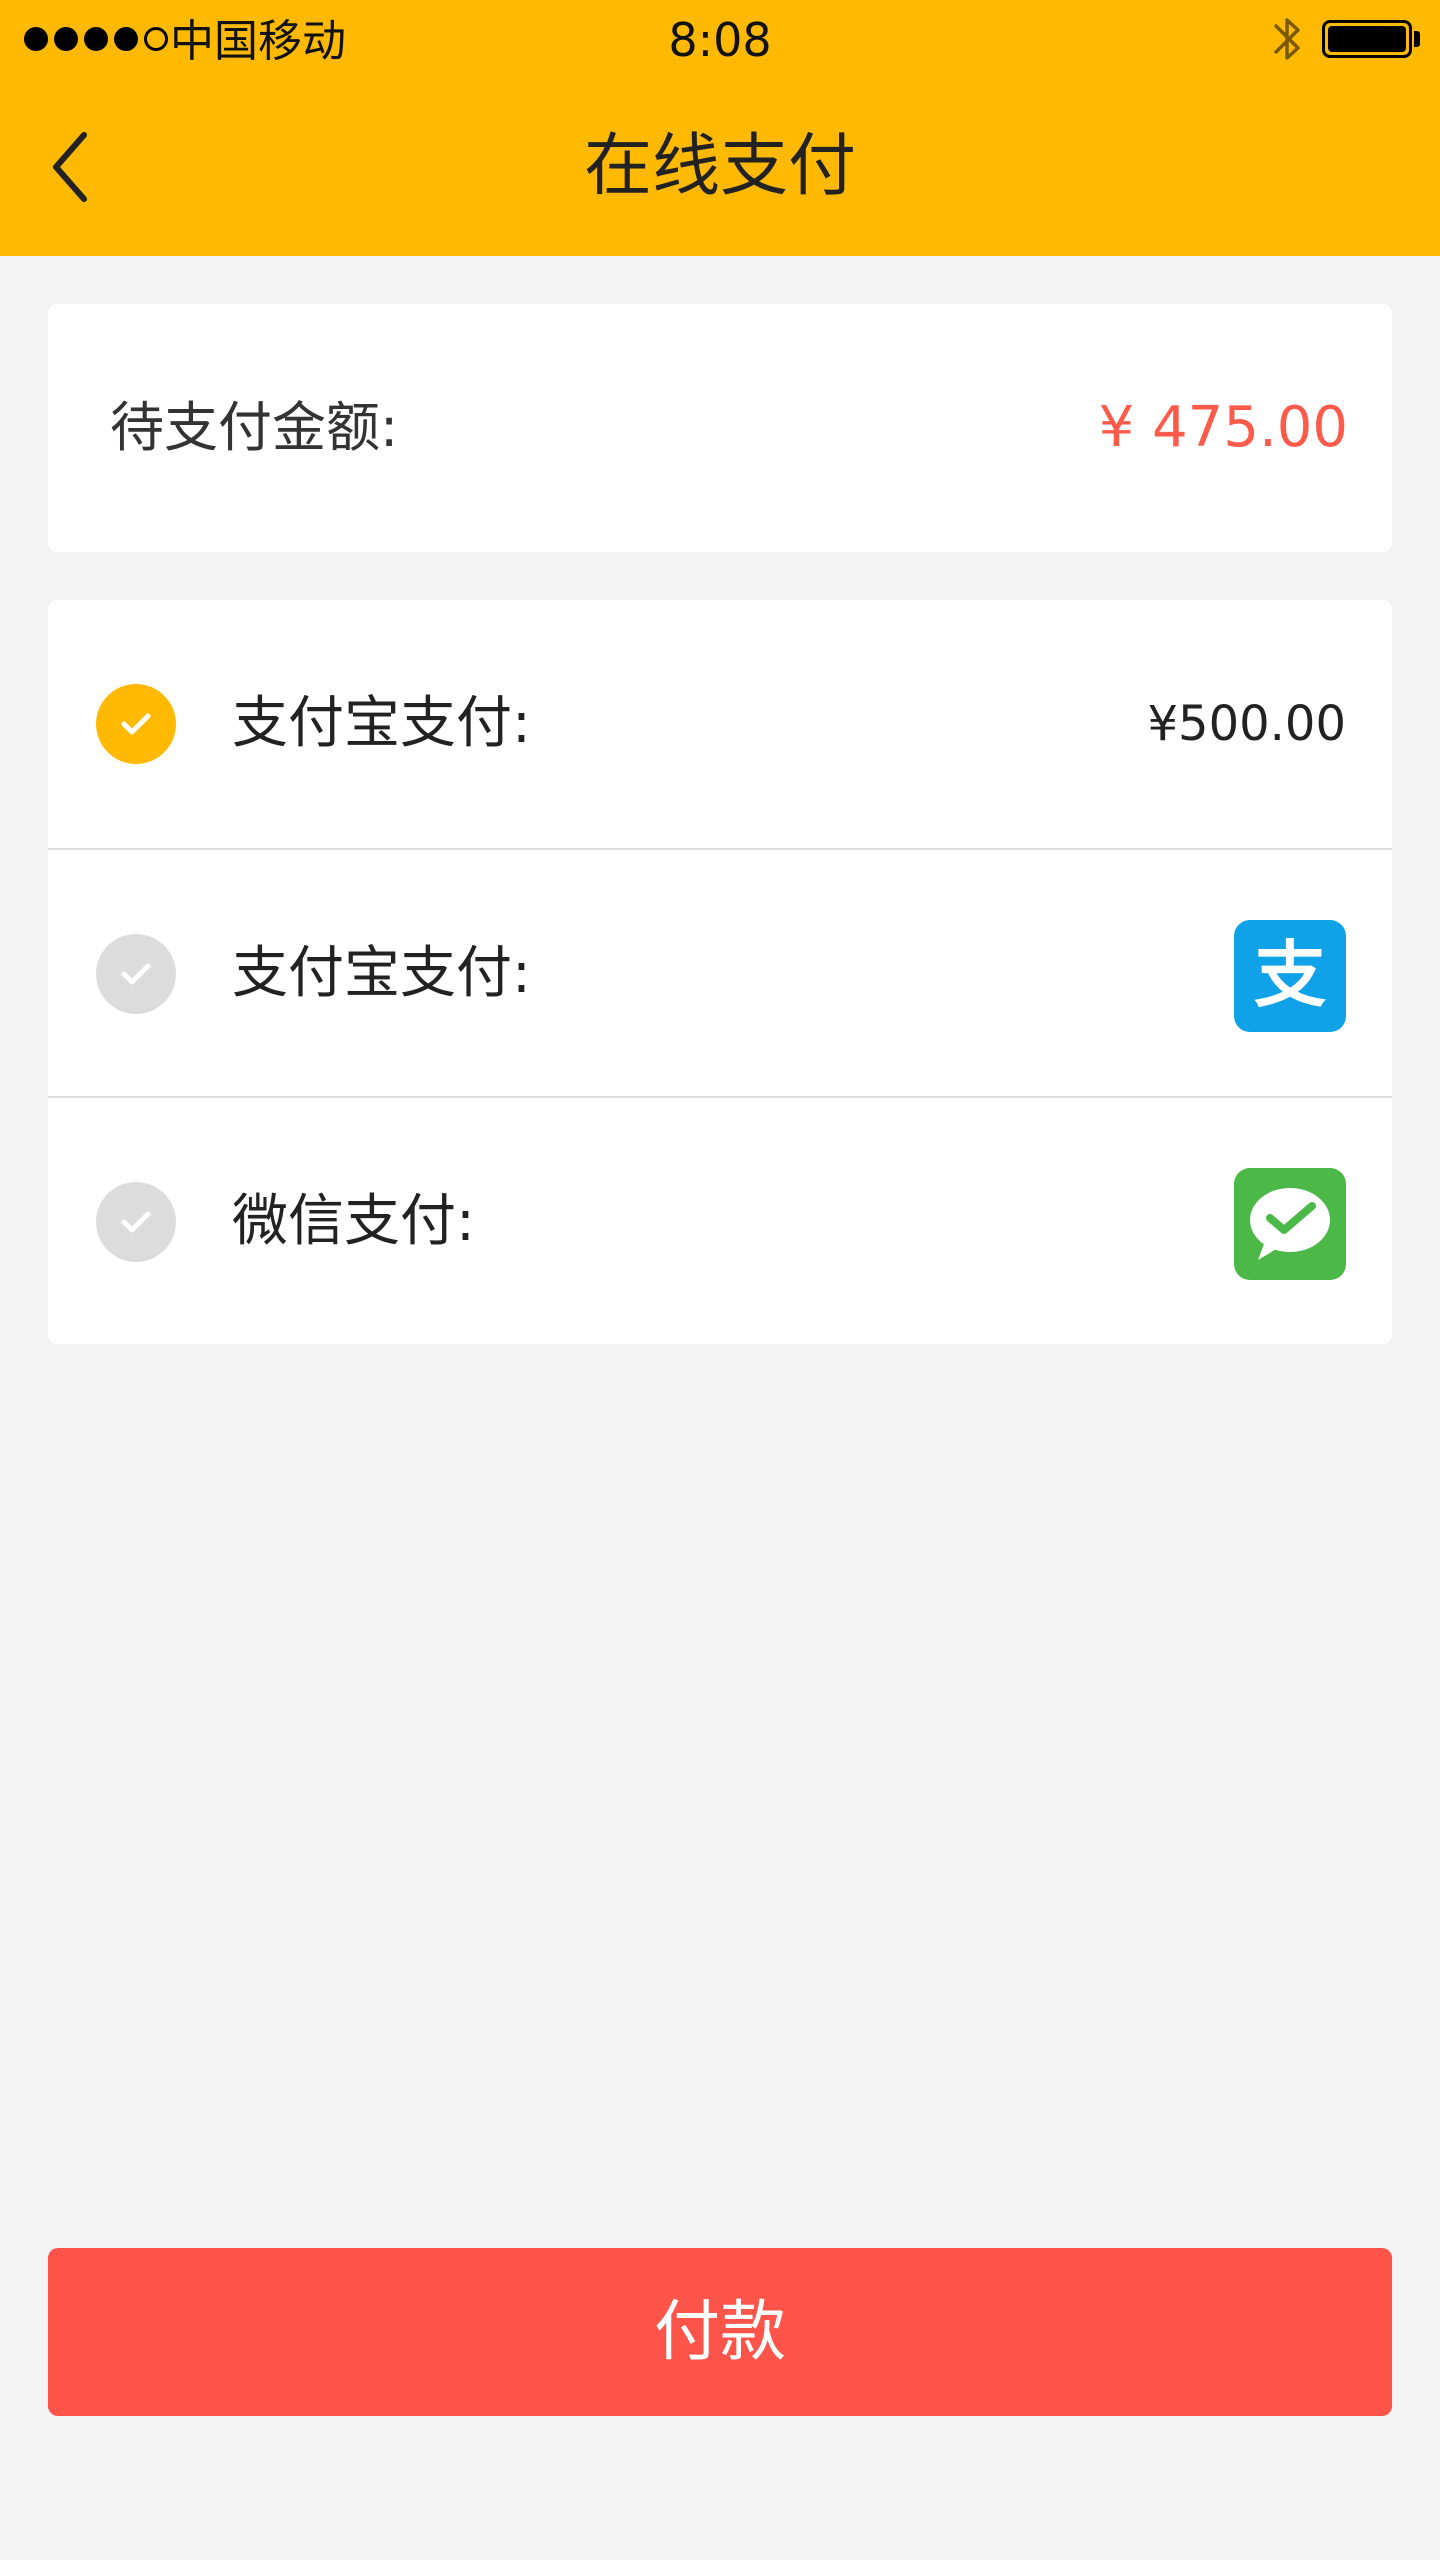 This screenshot has height=2560, width=1440. I want to click on radio-selected, so click(136, 724).